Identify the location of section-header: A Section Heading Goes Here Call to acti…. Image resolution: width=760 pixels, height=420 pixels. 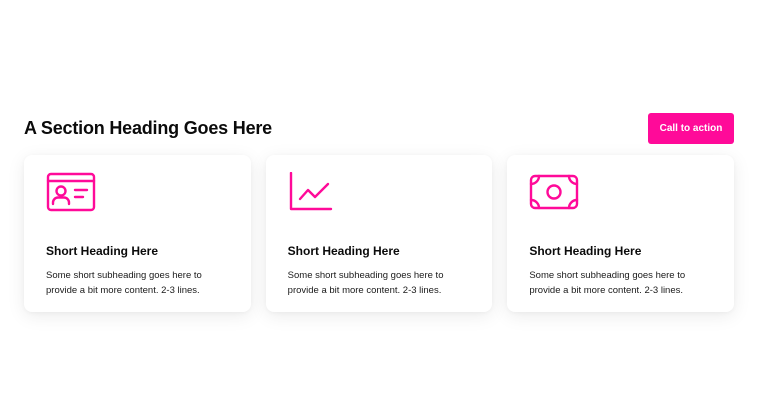
(379, 128).